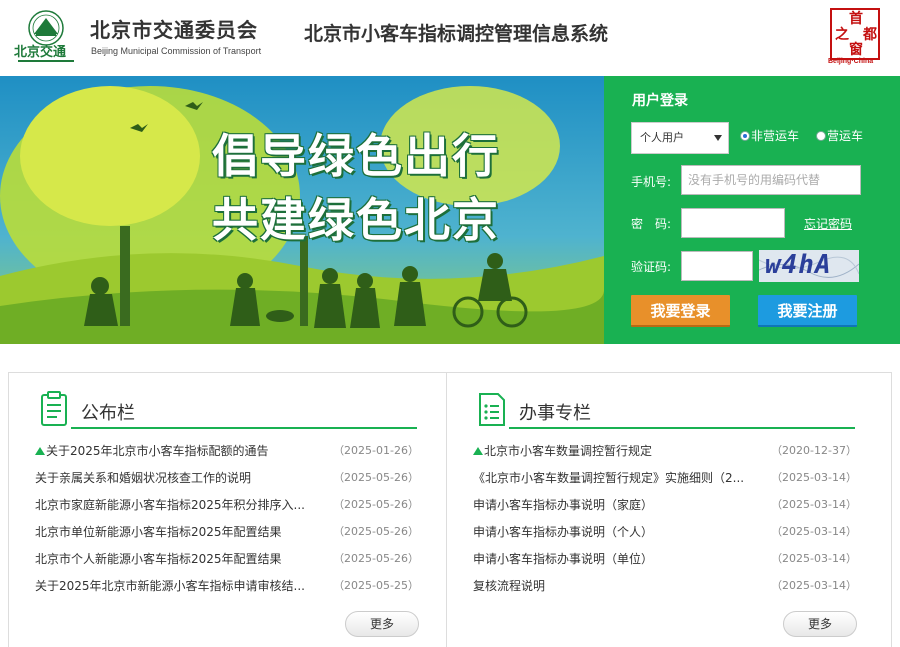 This screenshot has height=647, width=900. I want to click on list-item-title: 关于2025年北京市小客车指标配额的通告, so click(181, 450).